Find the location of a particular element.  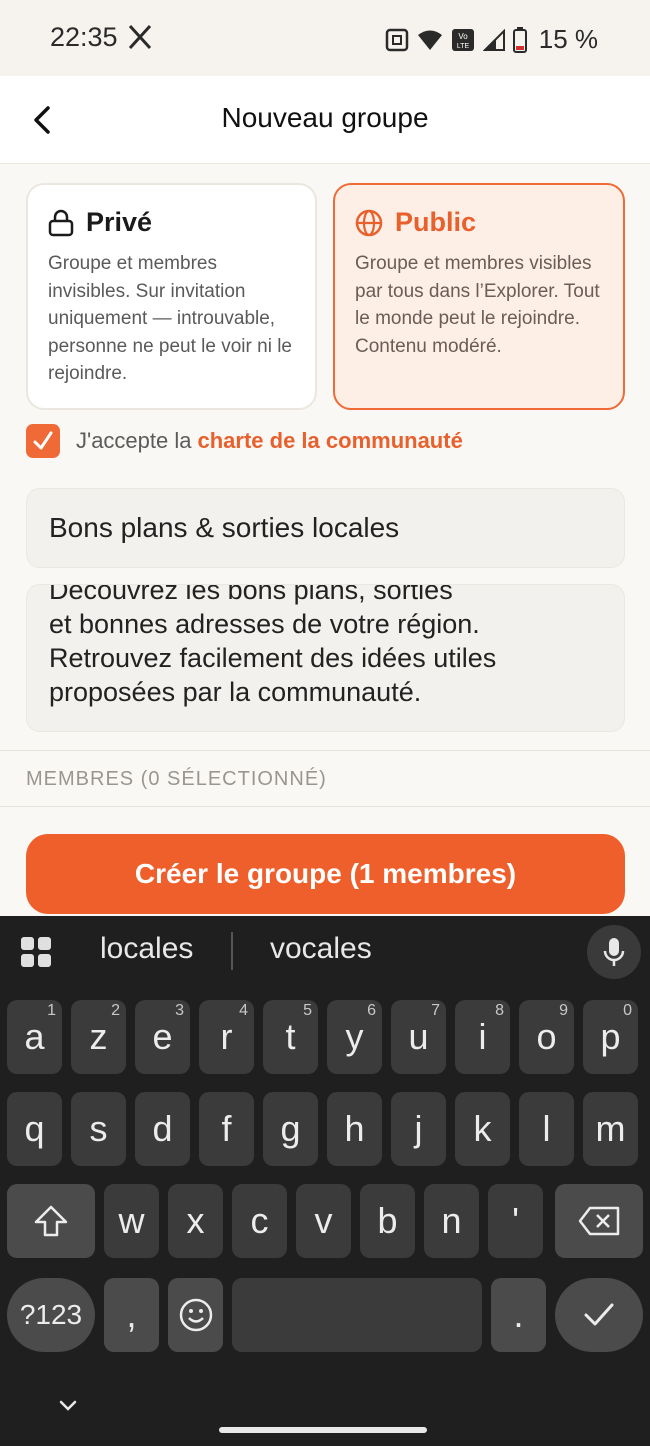

key-g: g is located at coordinates (290, 1129).